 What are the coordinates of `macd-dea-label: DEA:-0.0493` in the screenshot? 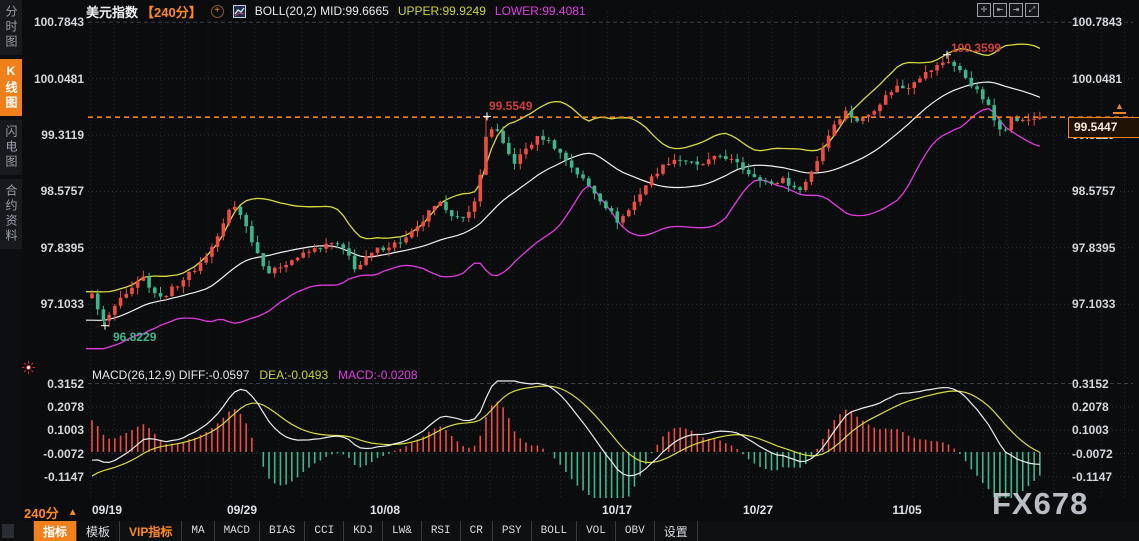 It's located at (294, 375).